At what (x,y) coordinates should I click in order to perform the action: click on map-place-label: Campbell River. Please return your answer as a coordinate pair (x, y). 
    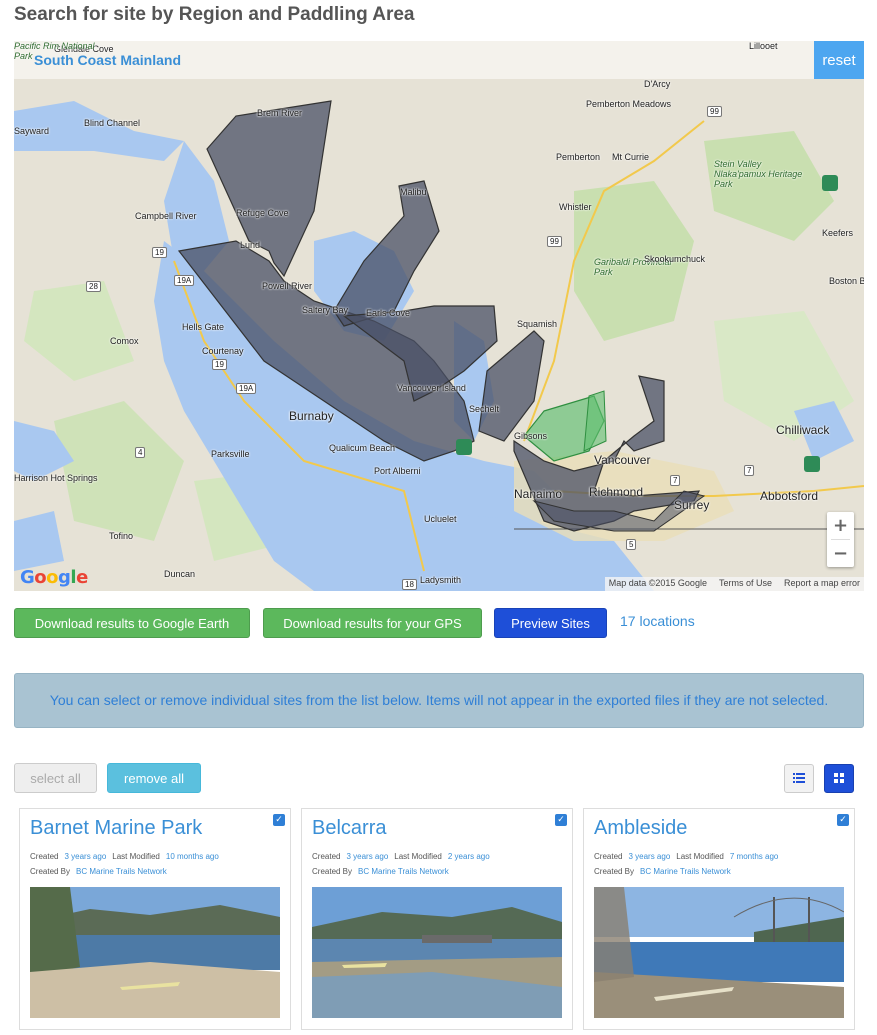
    Looking at the image, I should click on (166, 216).